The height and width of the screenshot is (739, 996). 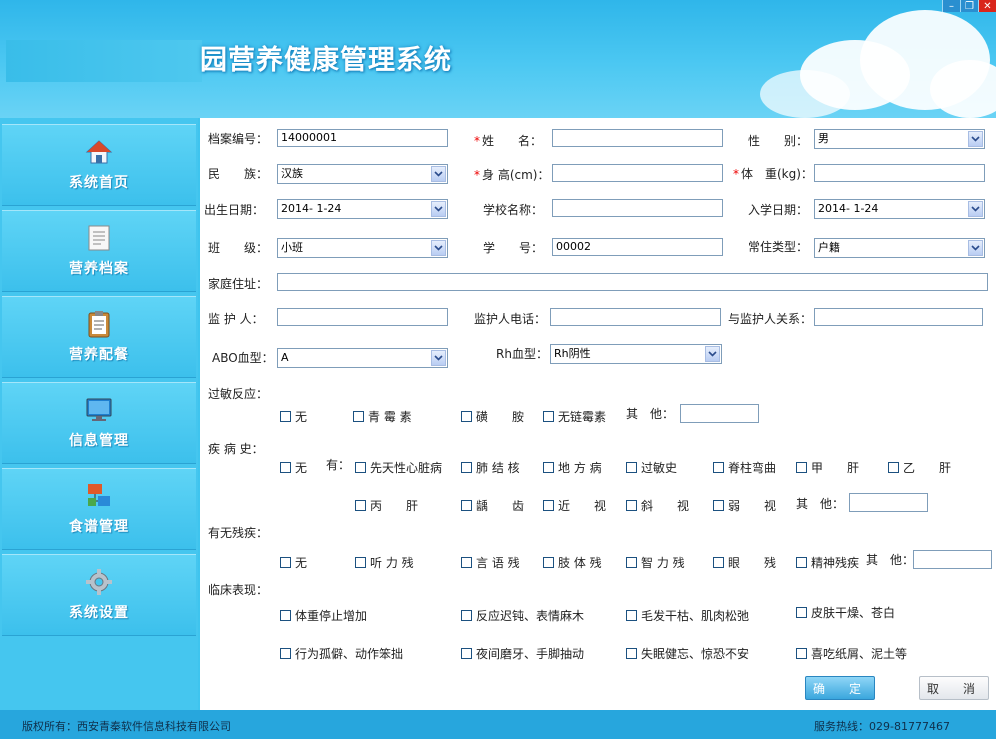 What do you see at coordinates (382, 416) in the screenshot?
I see `allergy-option-checkbox: 青 霉 素` at bounding box center [382, 416].